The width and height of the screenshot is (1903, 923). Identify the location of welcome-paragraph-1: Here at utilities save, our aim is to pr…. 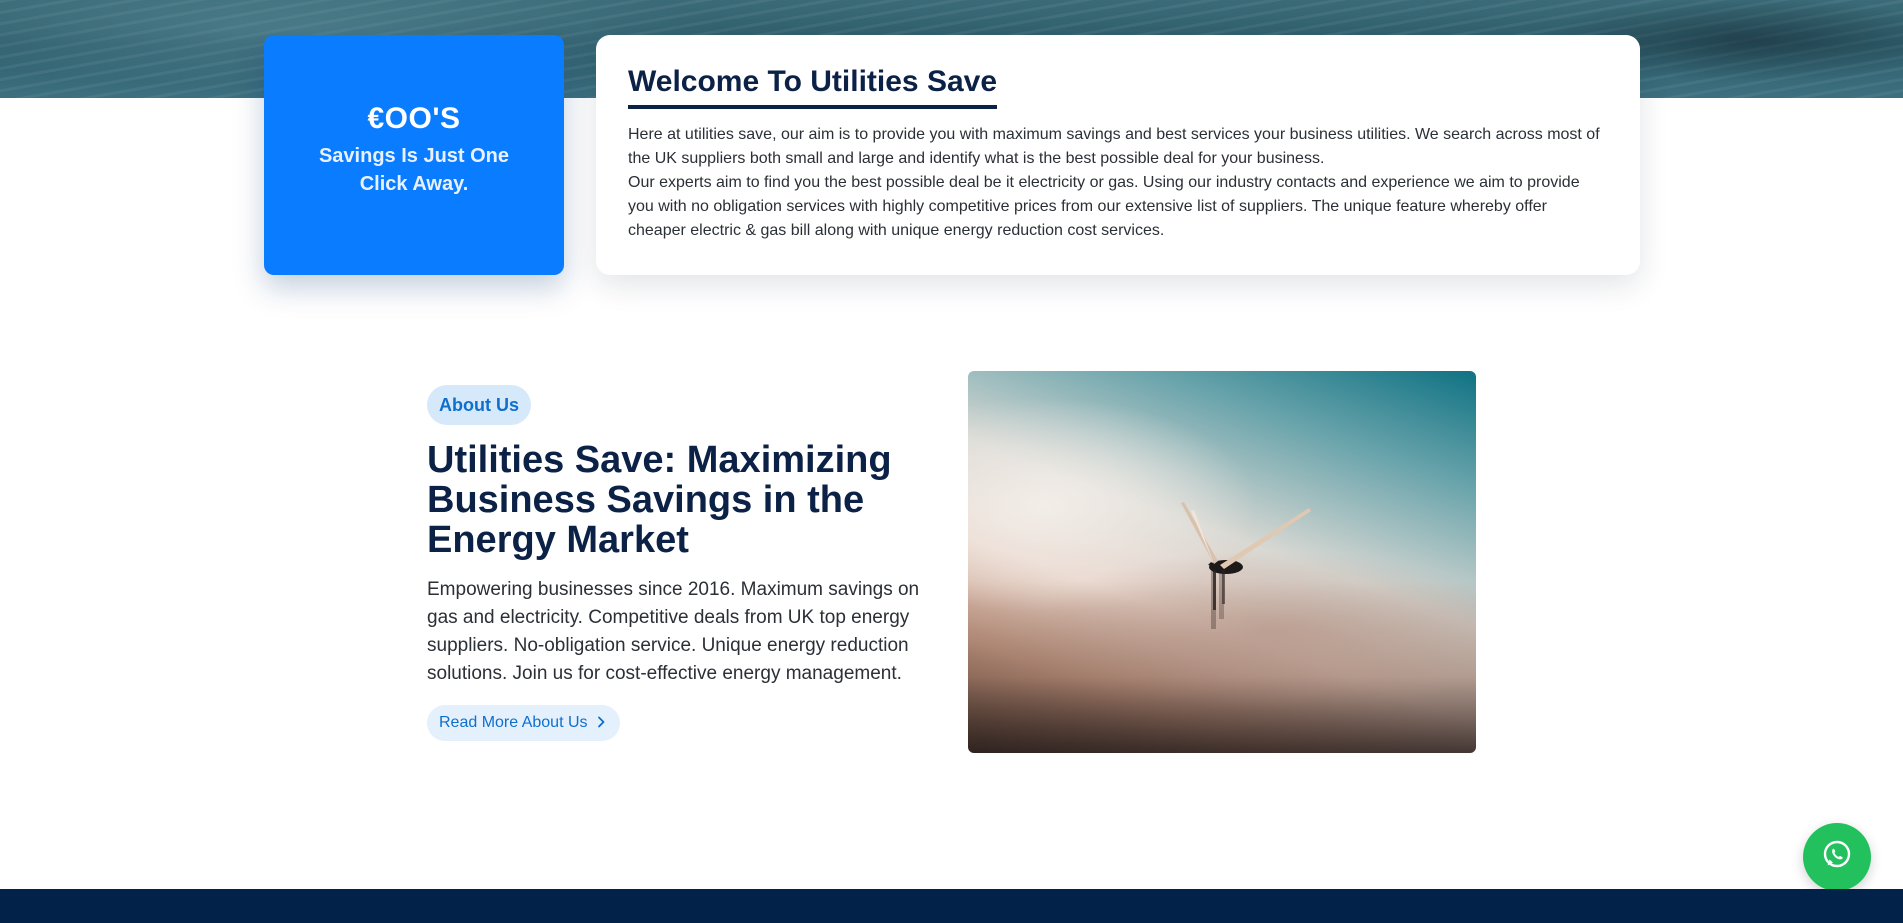
(1114, 146).